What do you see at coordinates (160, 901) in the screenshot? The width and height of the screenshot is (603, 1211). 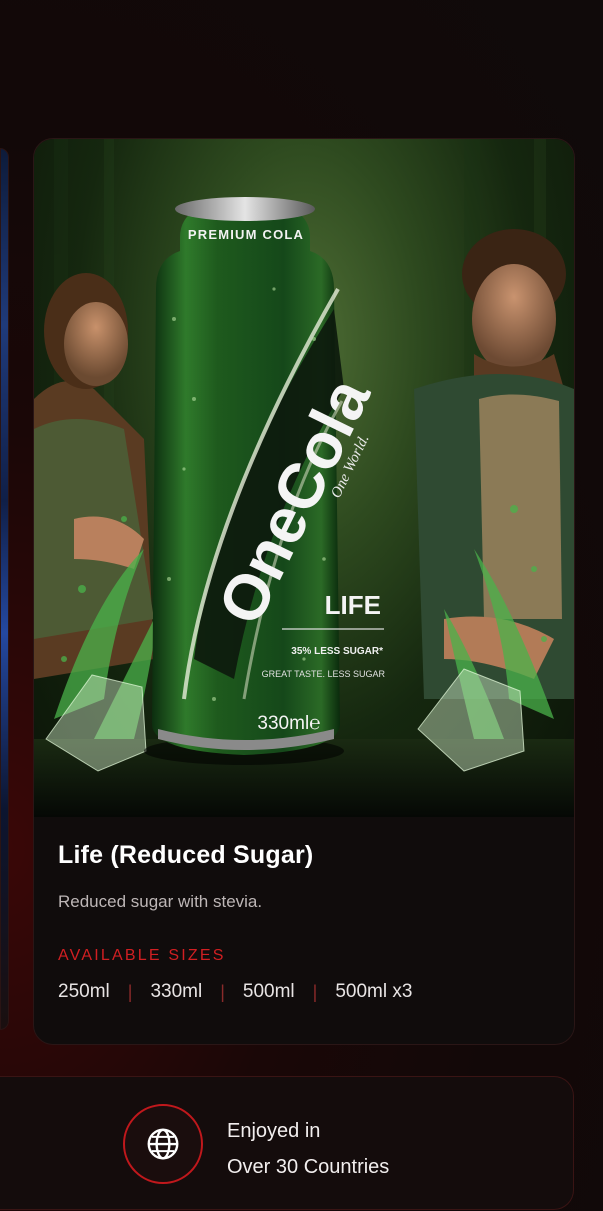 I see `product-description: Reduced sugar with stevia.` at bounding box center [160, 901].